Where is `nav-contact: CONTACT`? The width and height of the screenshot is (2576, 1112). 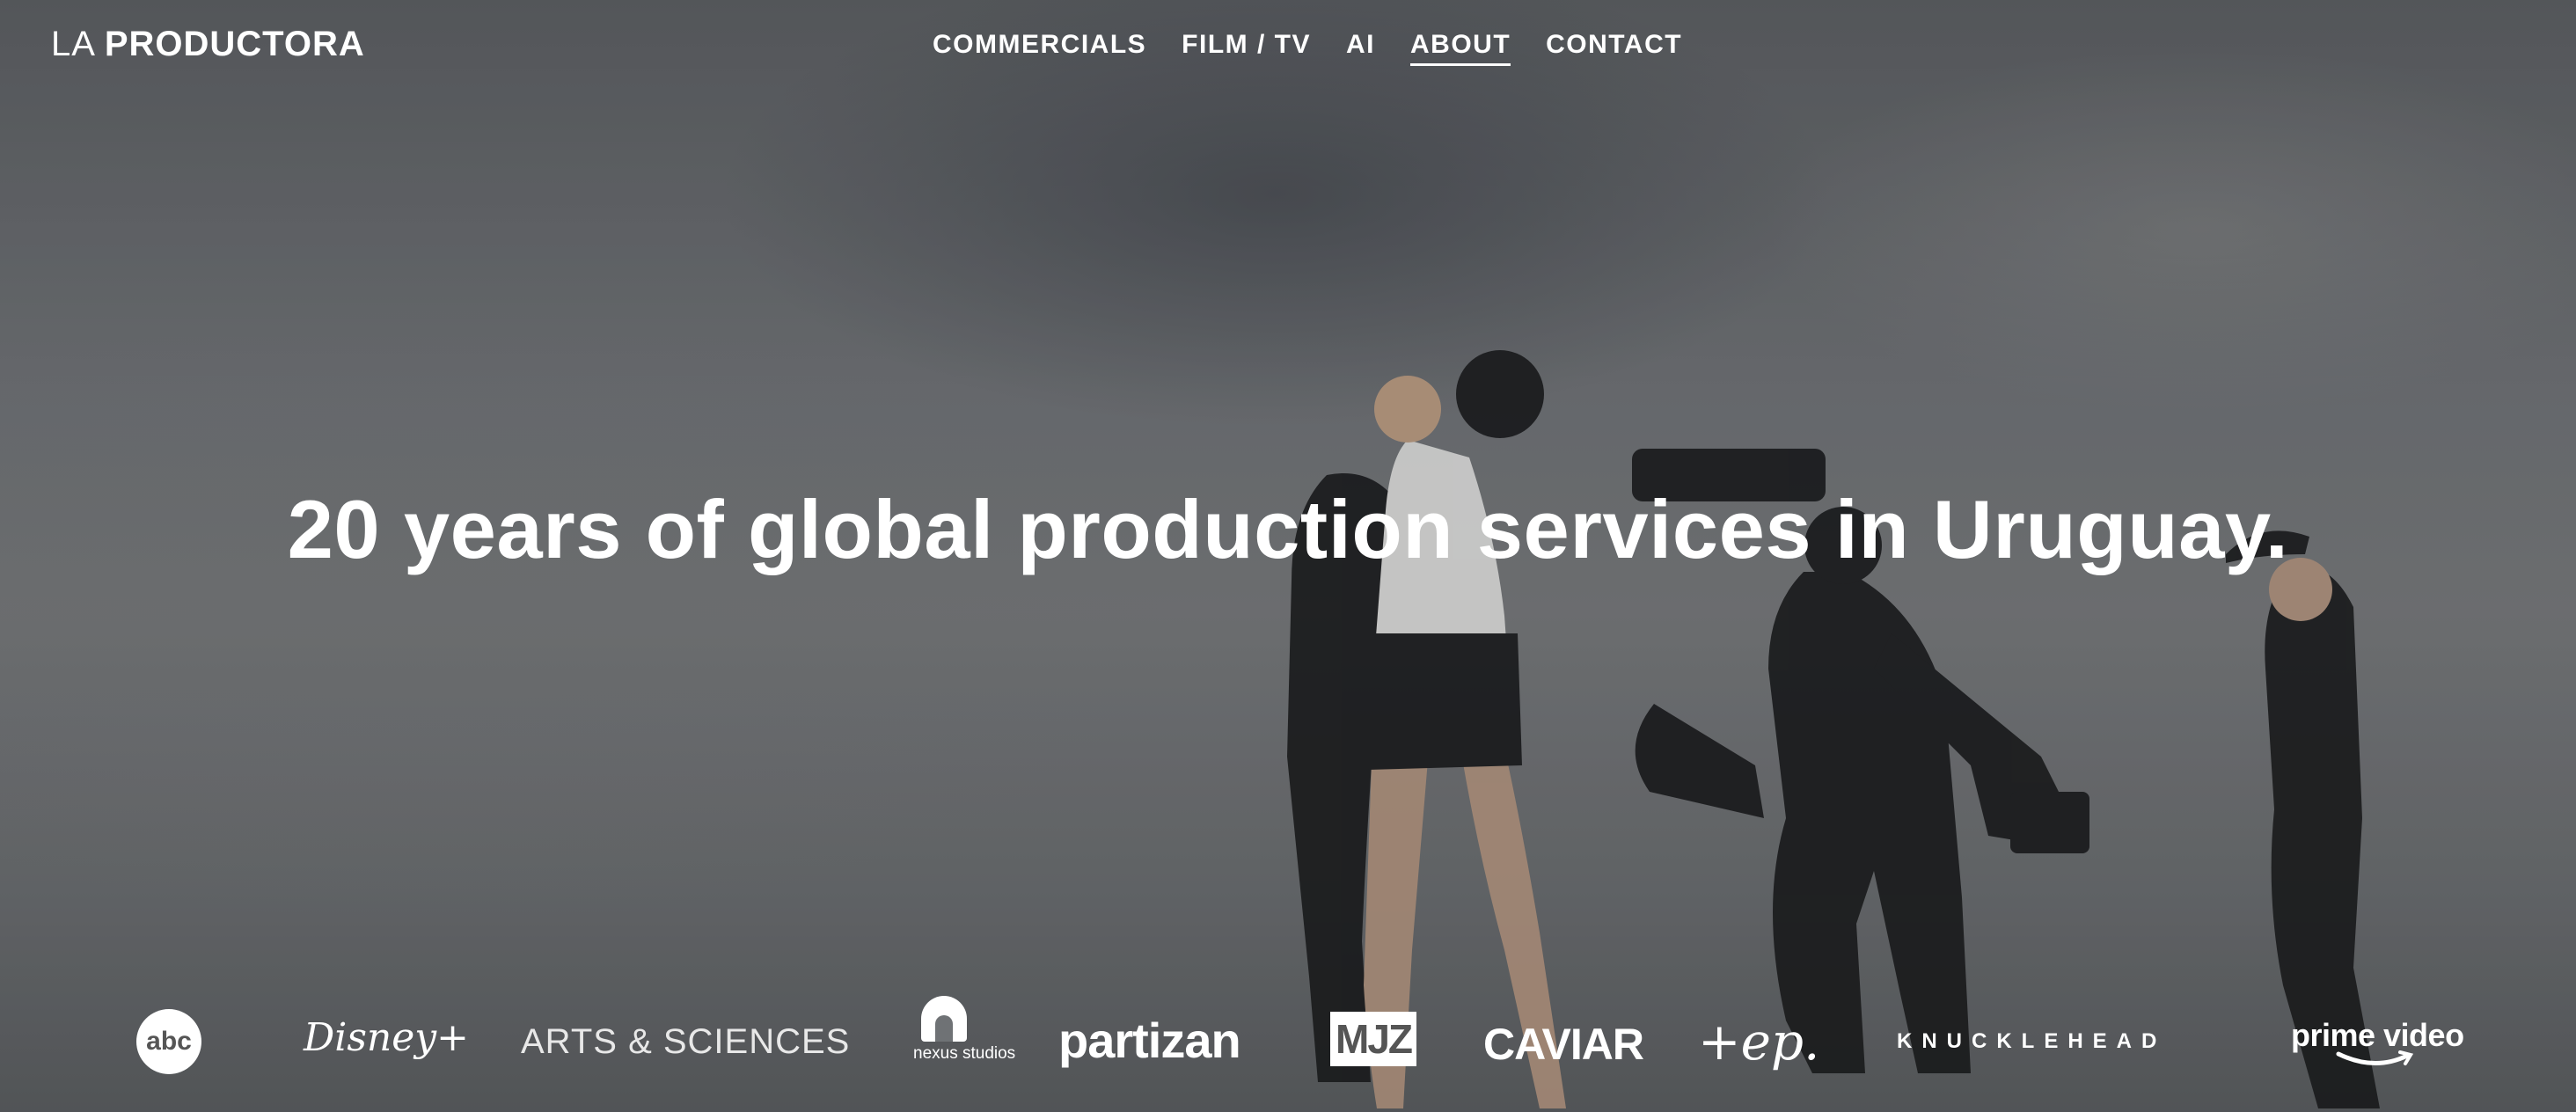 nav-contact: CONTACT is located at coordinates (1614, 48).